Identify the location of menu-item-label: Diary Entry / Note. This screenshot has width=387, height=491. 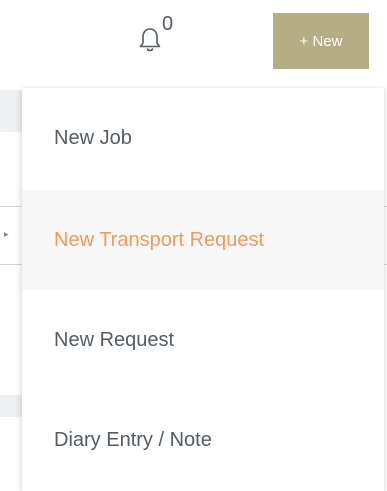
(133, 439).